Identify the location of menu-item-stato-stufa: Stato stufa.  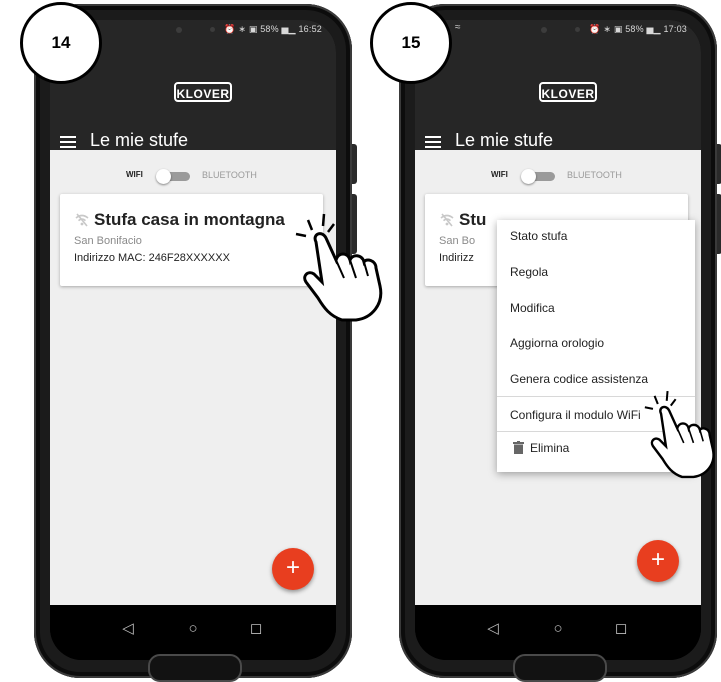
(538, 236).